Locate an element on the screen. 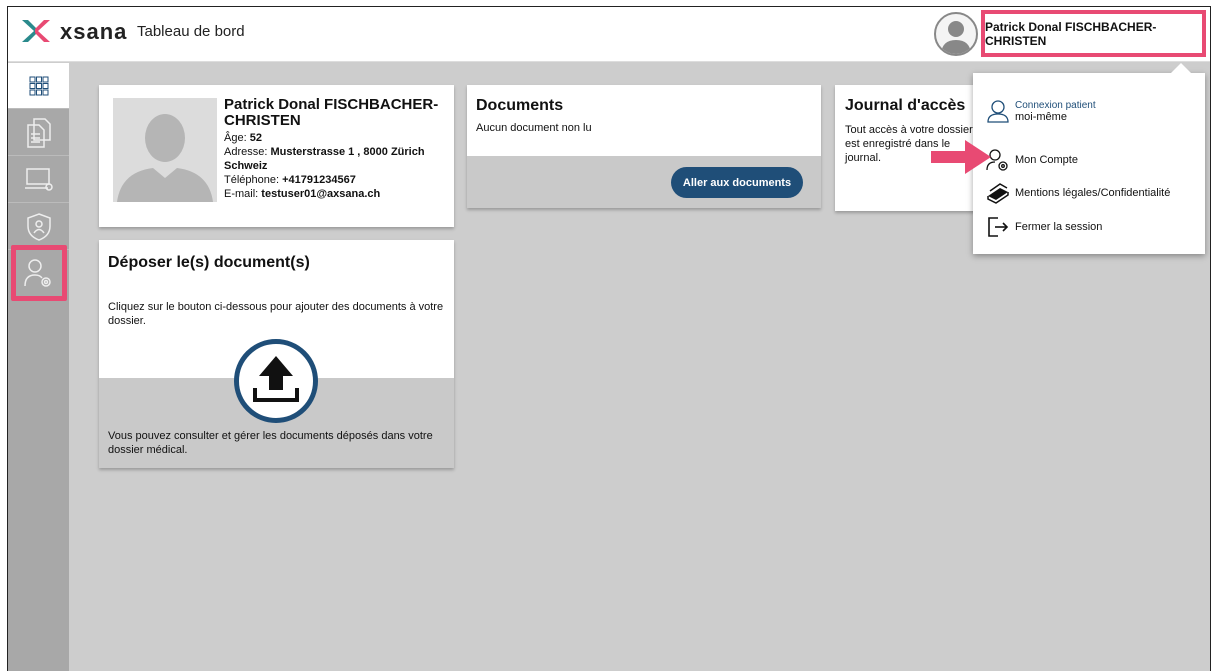 This screenshot has width=1218, height=671. shield-icon is located at coordinates (38, 226).